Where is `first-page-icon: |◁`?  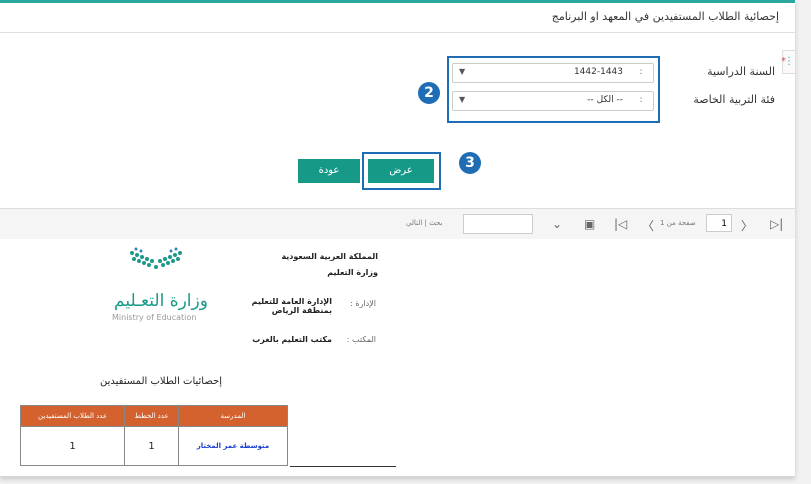
first-page-icon: |◁ is located at coordinates (620, 224).